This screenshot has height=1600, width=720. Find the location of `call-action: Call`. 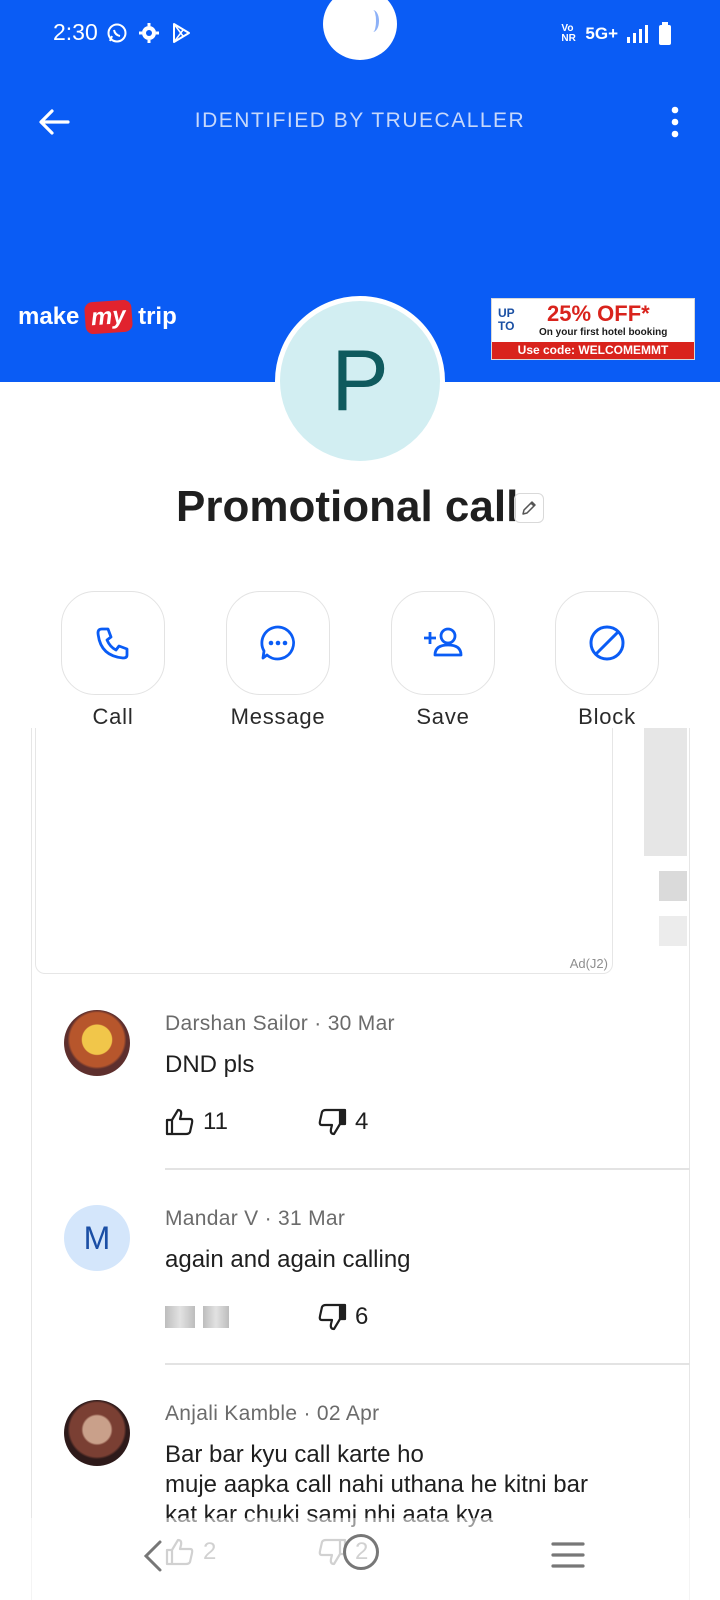

call-action: Call is located at coordinates (113, 660).